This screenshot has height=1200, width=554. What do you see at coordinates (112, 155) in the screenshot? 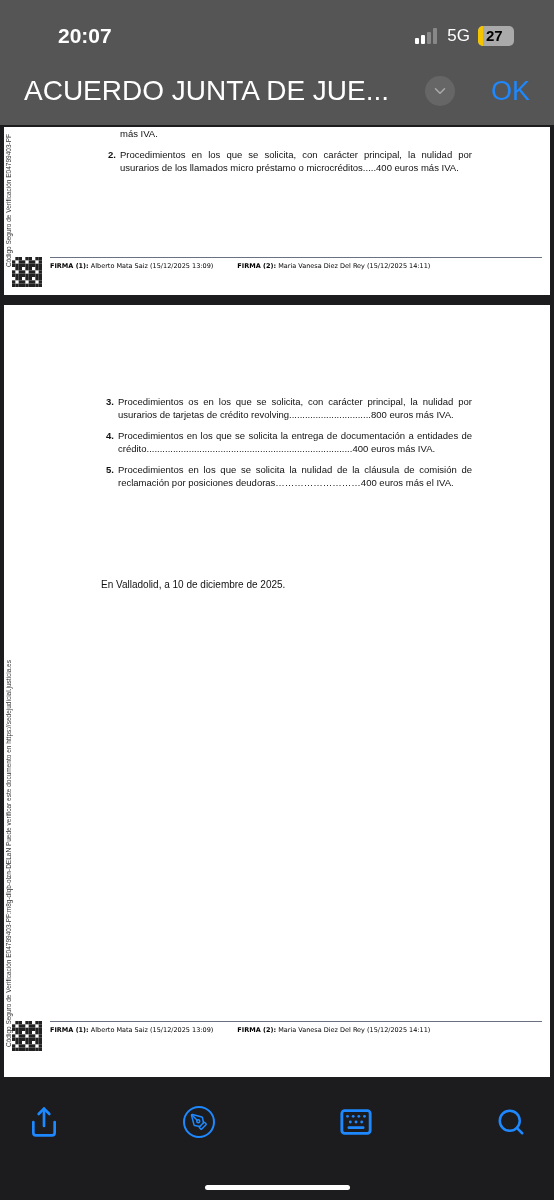
I see `item-number: 2.` at bounding box center [112, 155].